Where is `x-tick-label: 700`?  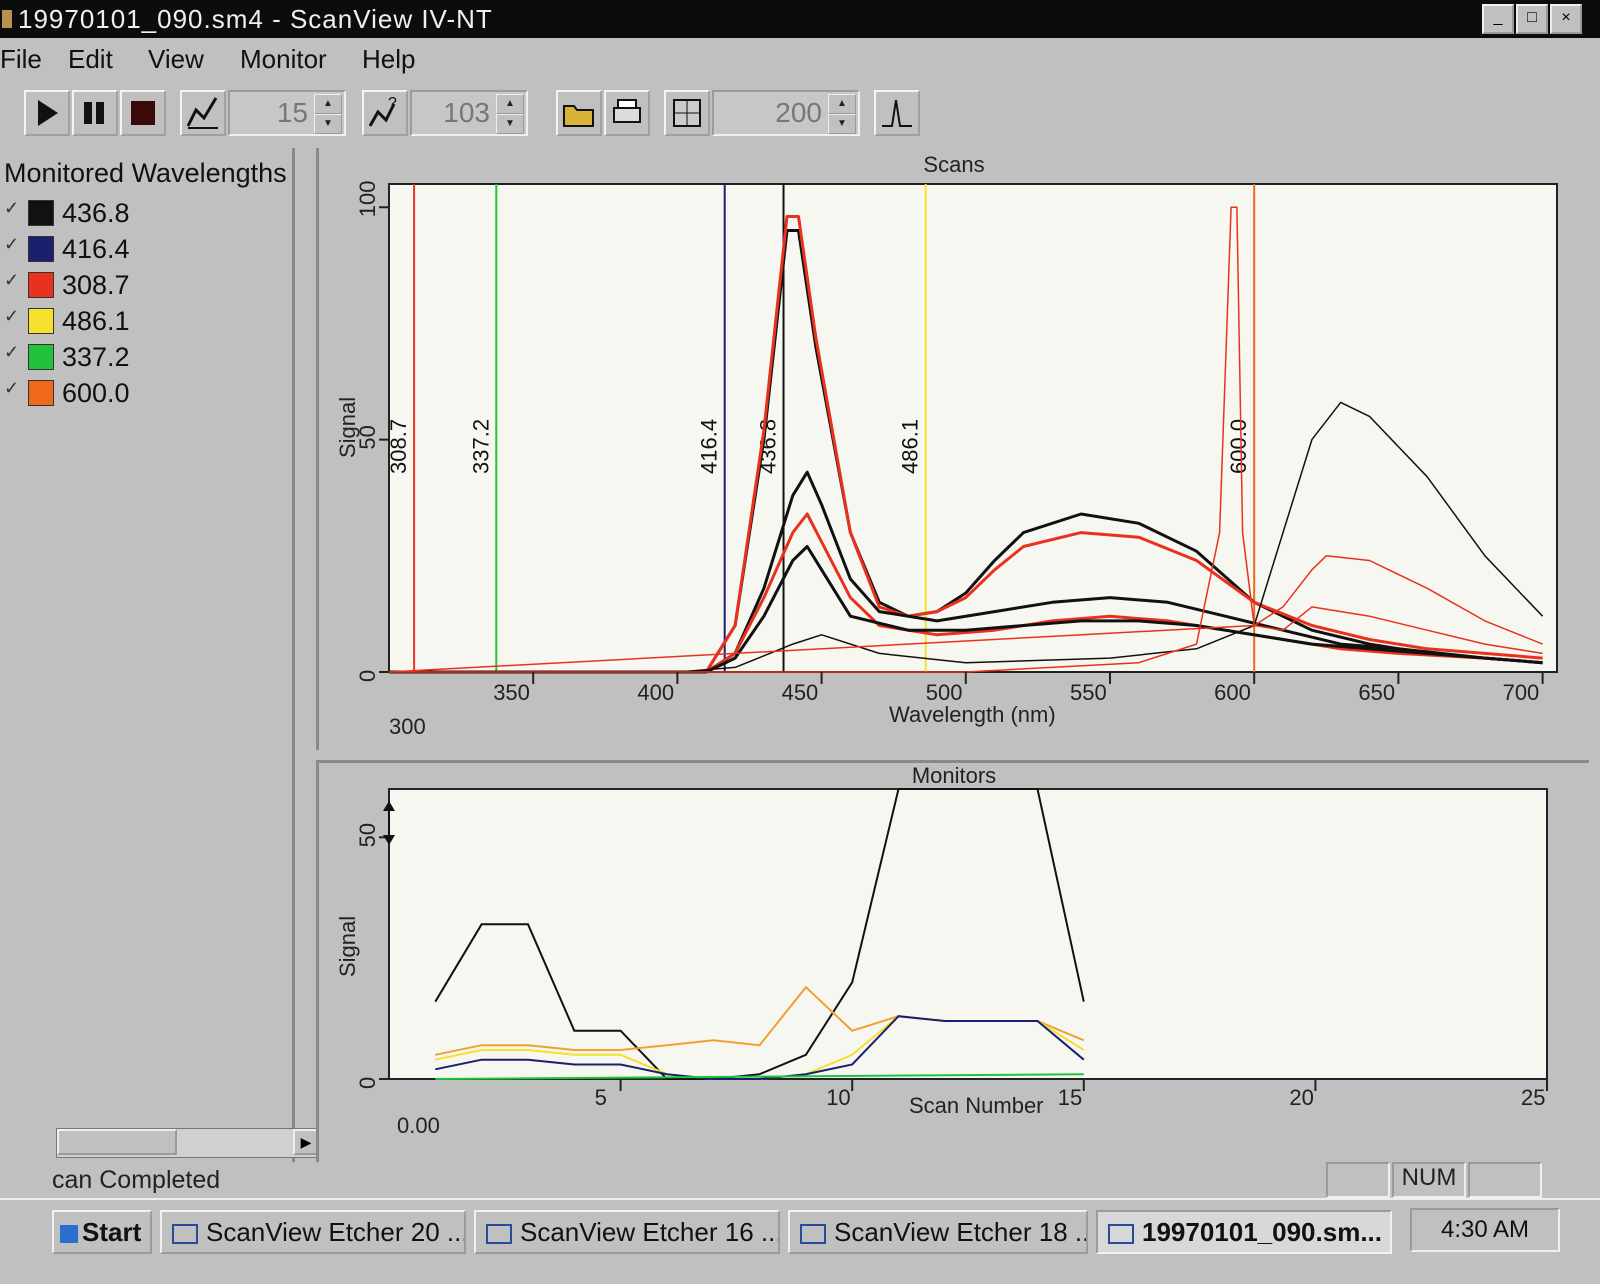
x-tick-label: 700 is located at coordinates (1521, 692).